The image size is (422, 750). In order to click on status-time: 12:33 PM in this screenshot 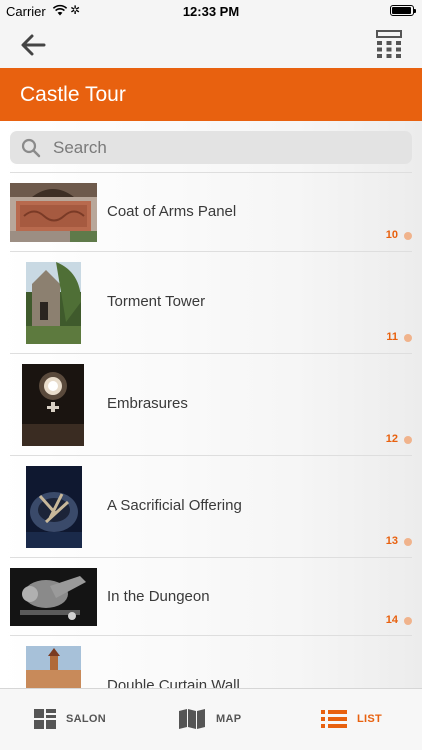, I will do `click(211, 11)`.